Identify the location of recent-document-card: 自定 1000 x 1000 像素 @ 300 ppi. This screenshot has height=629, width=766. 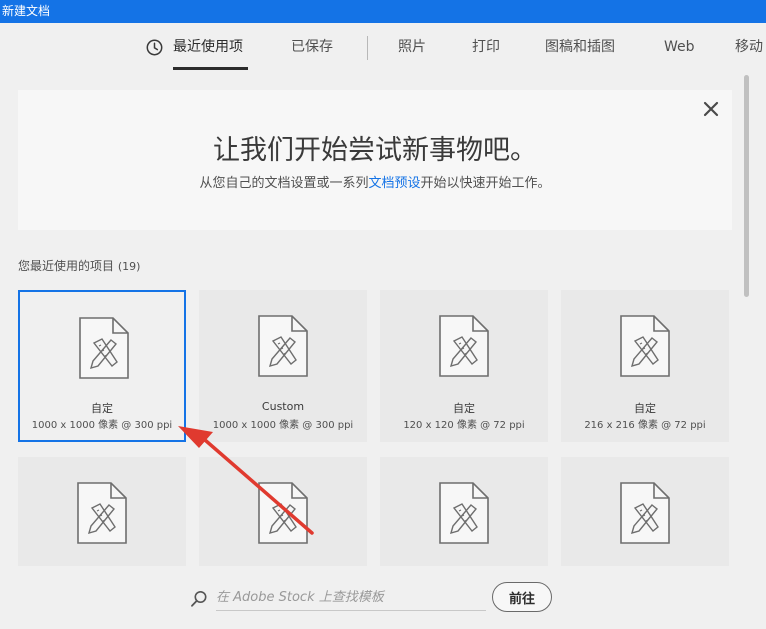
(102, 366).